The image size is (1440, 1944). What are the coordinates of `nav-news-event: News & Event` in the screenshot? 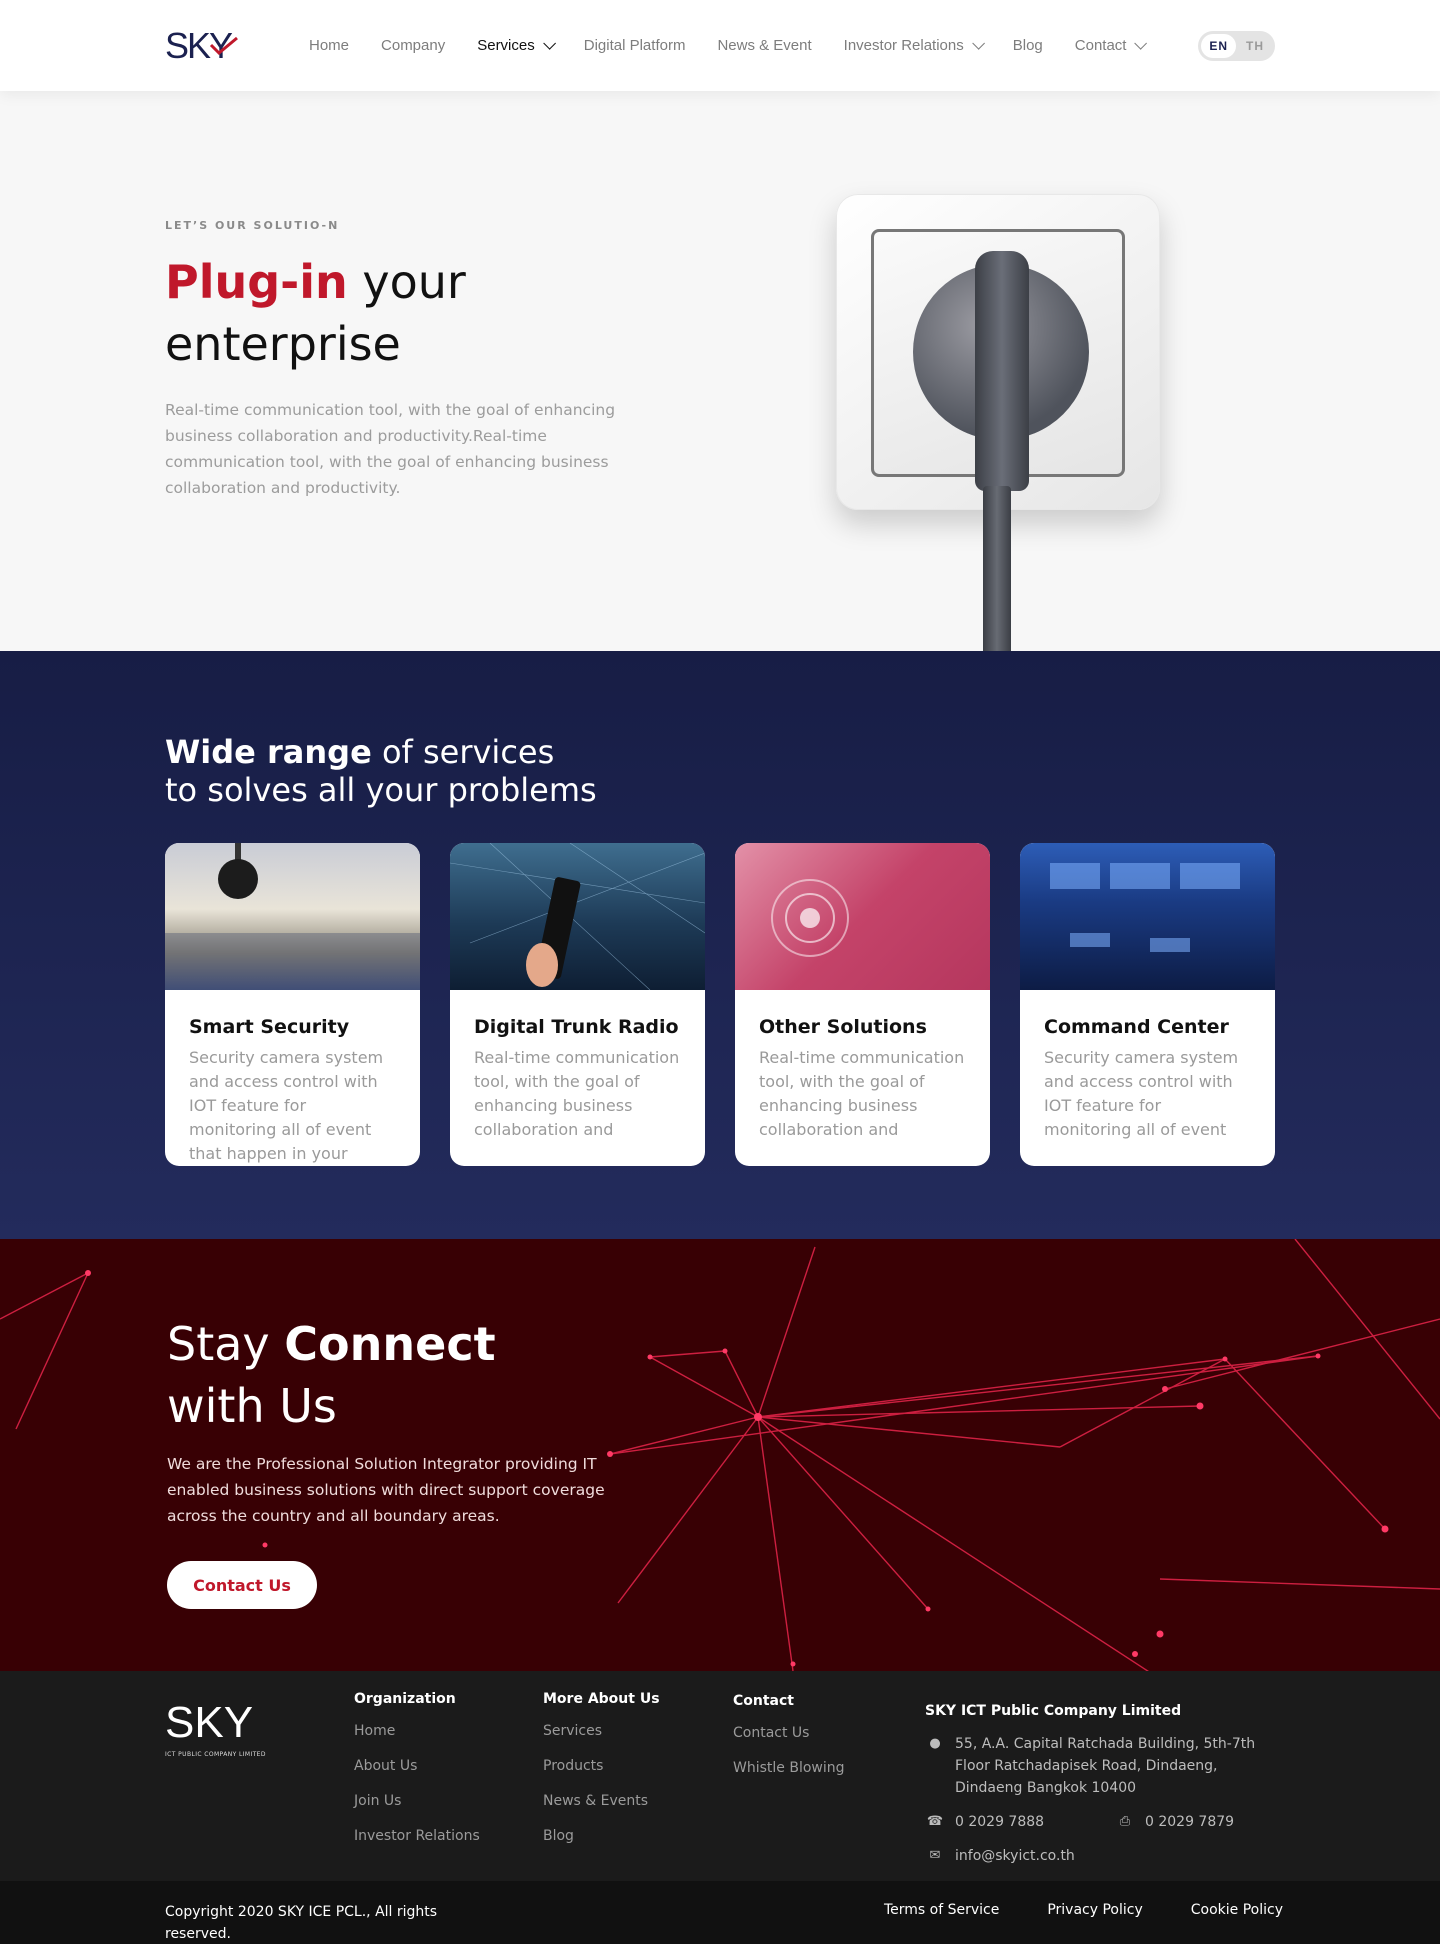 It's located at (764, 45).